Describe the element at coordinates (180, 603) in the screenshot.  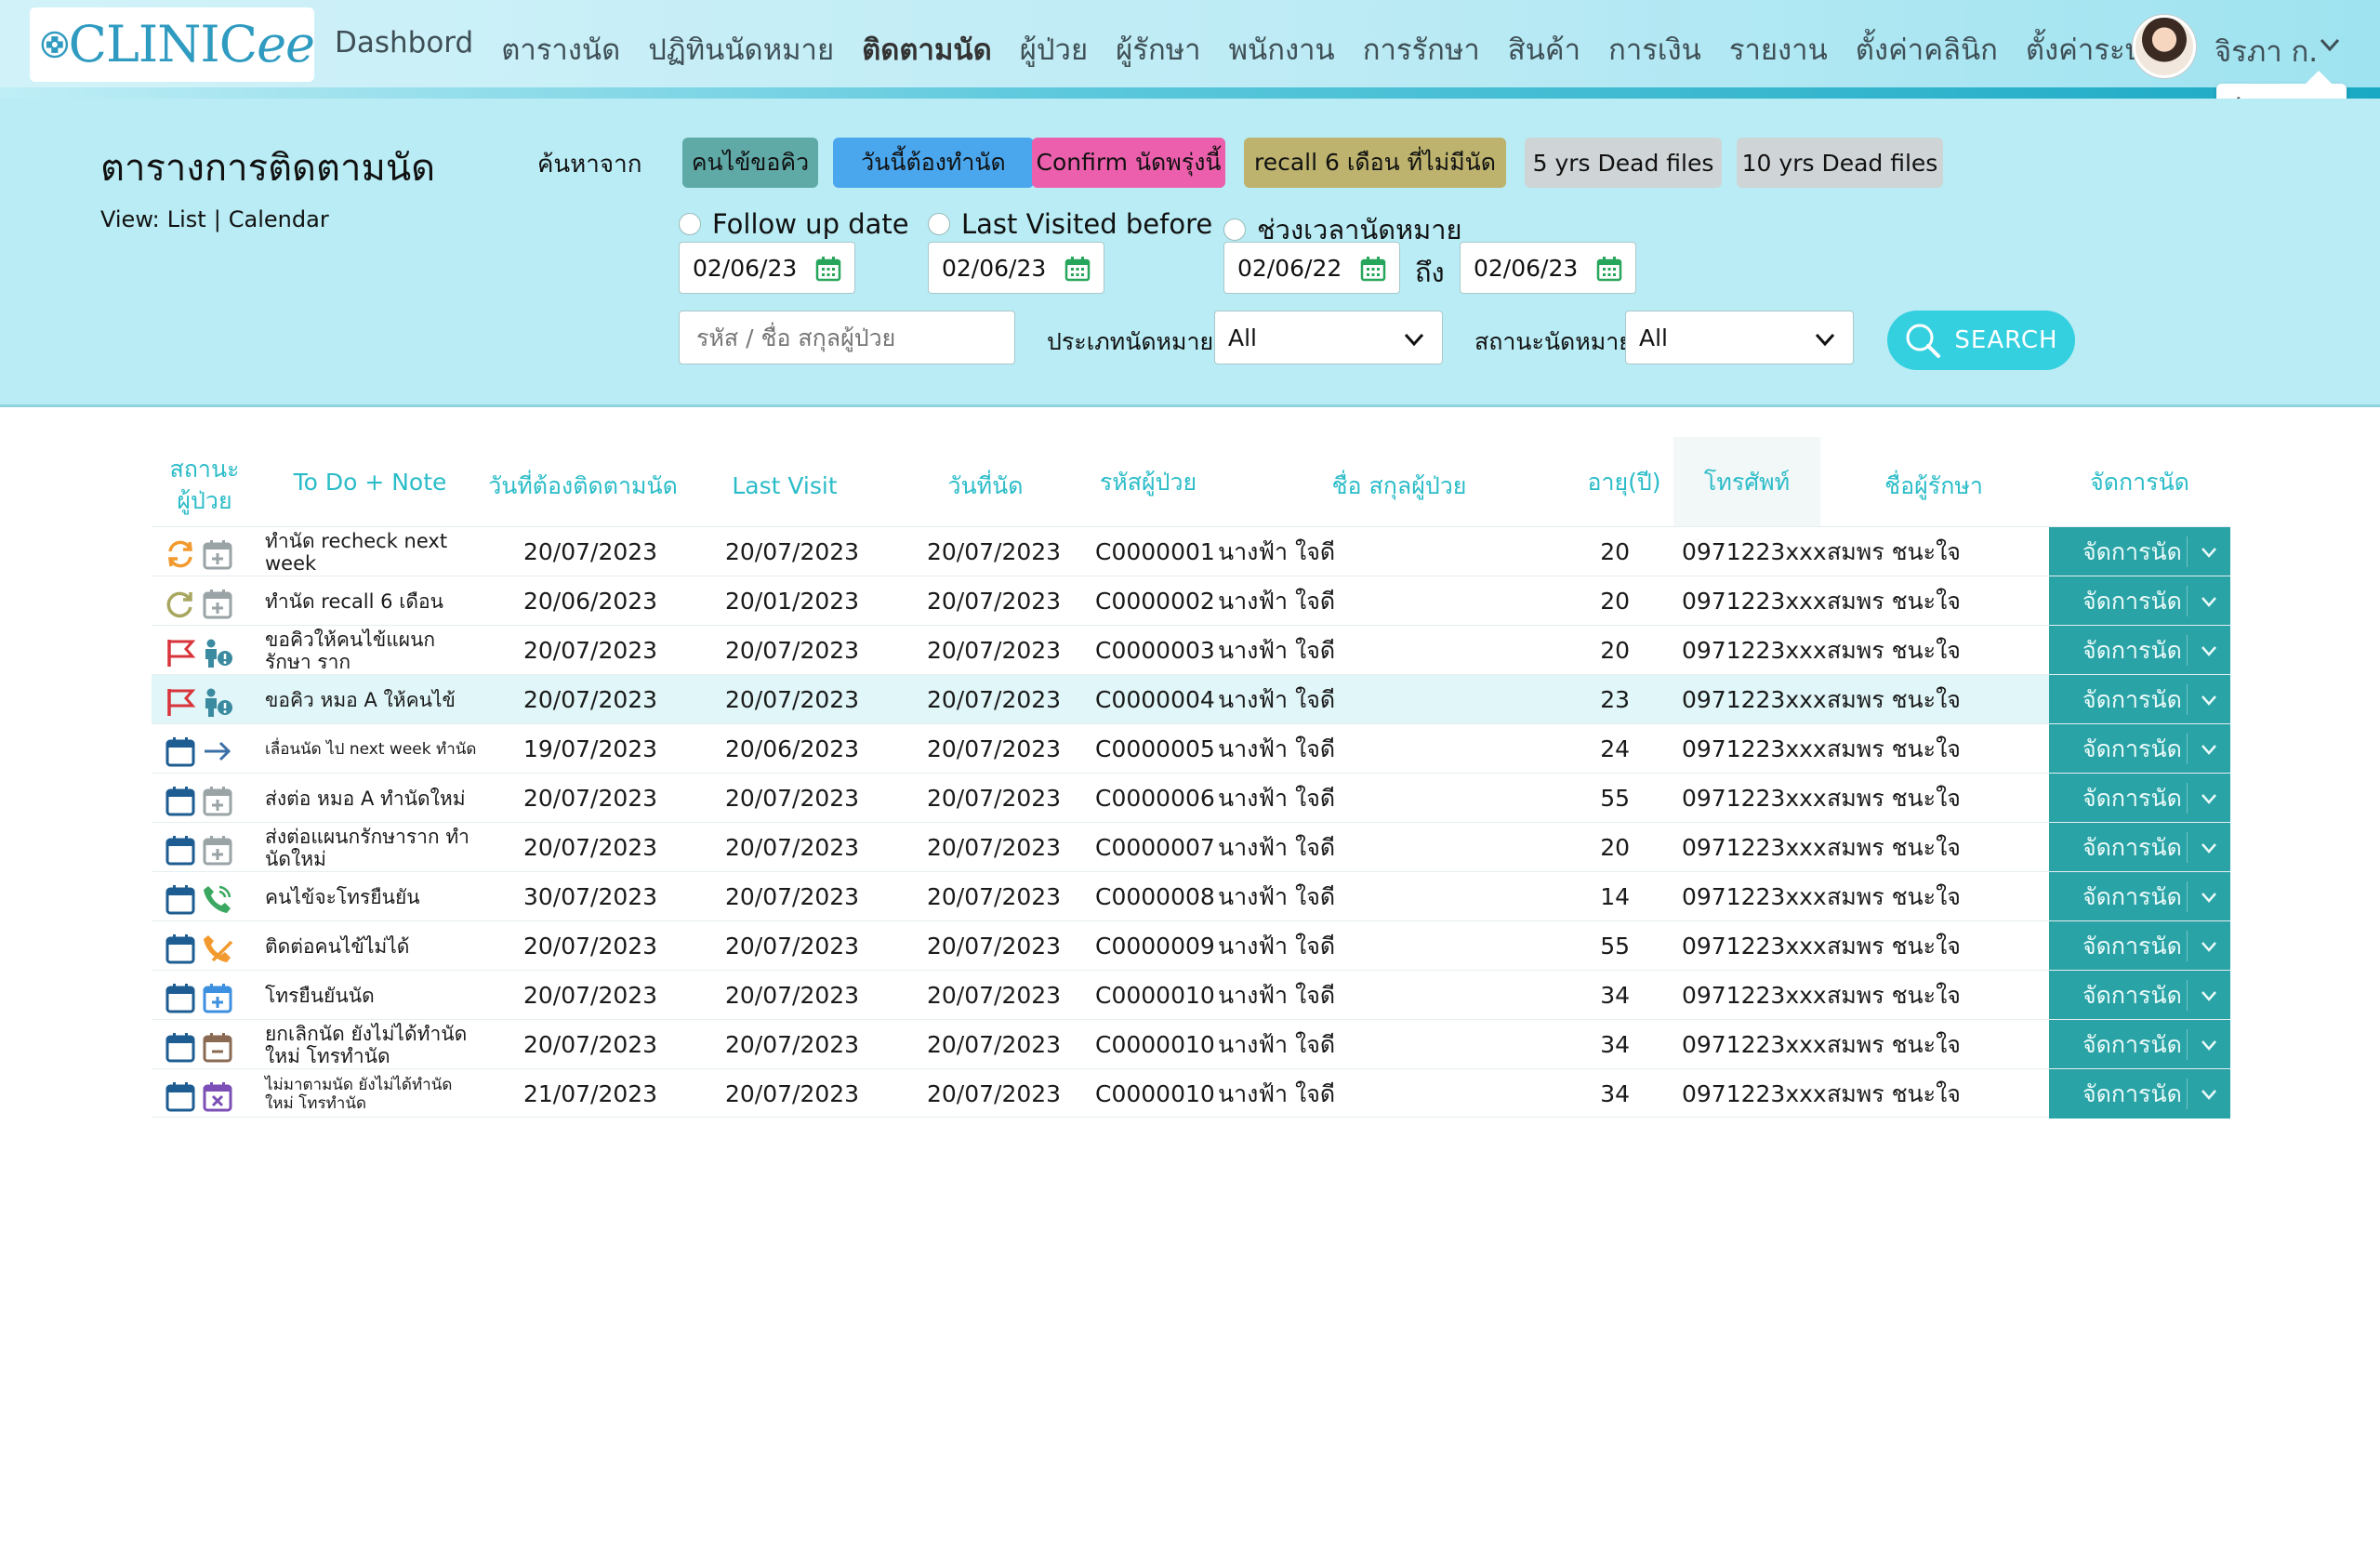
I see `recall-olive-icon` at that location.